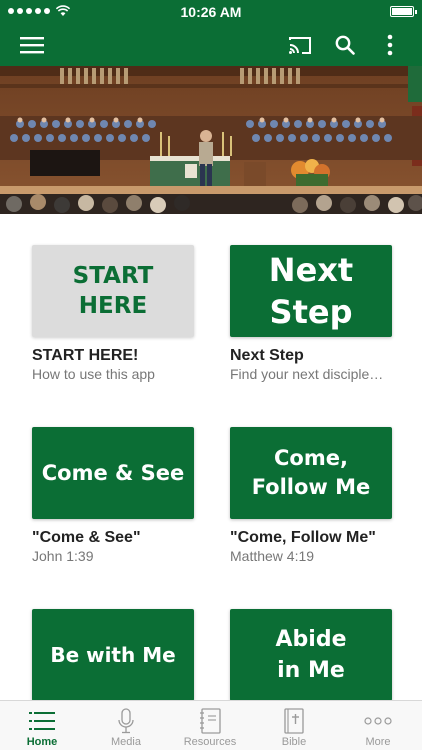 This screenshot has height=750, width=422. What do you see at coordinates (311, 670) in the screenshot?
I see `tile-text-line: in Me` at bounding box center [311, 670].